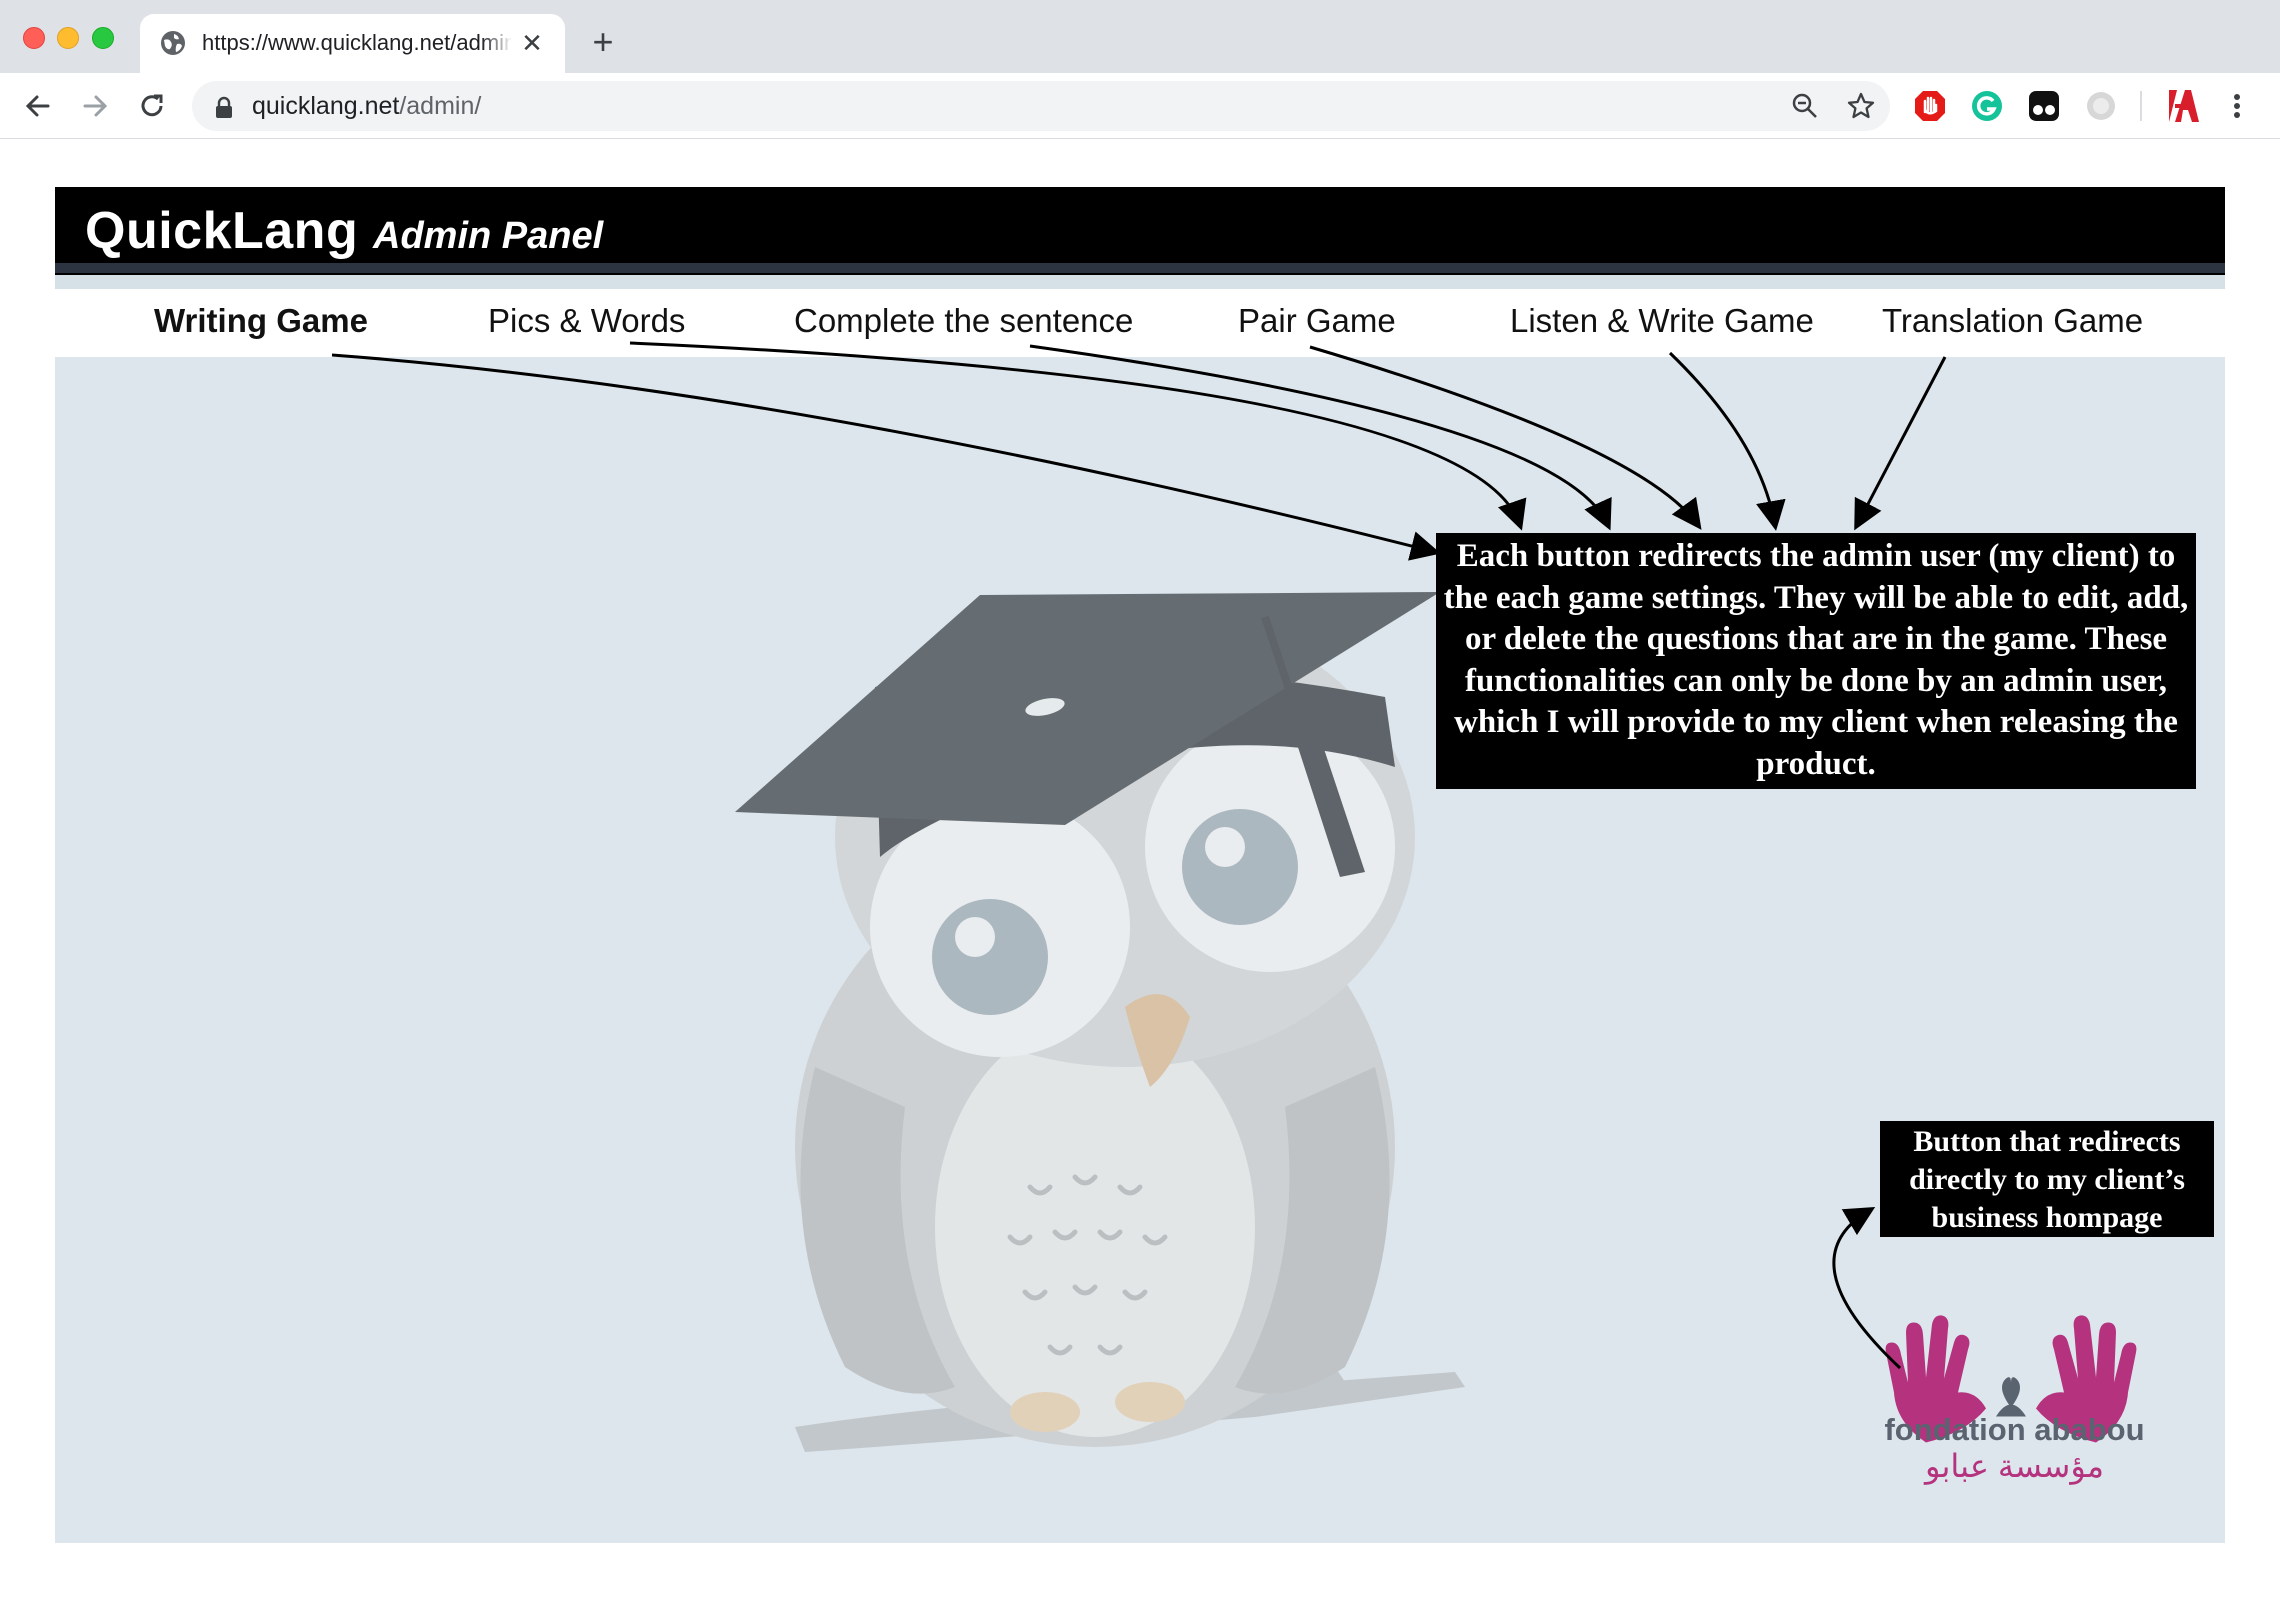 The width and height of the screenshot is (2280, 1600). I want to click on nav-pics-words: Pics & Words, so click(586, 321).